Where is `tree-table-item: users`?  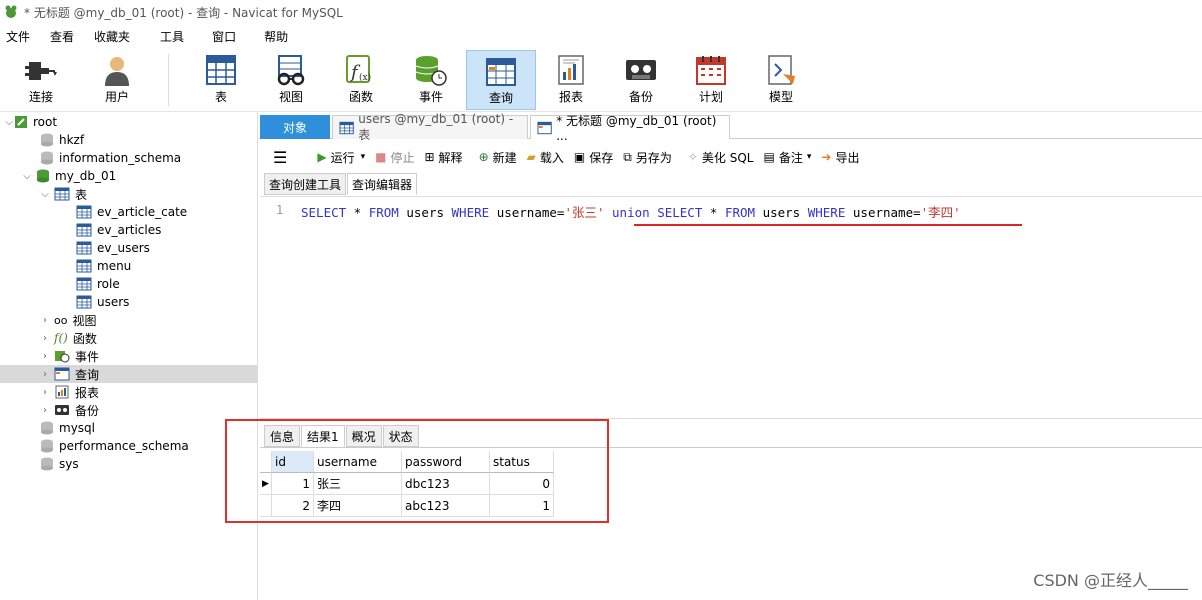
tree-table-item: users is located at coordinates (102, 302).